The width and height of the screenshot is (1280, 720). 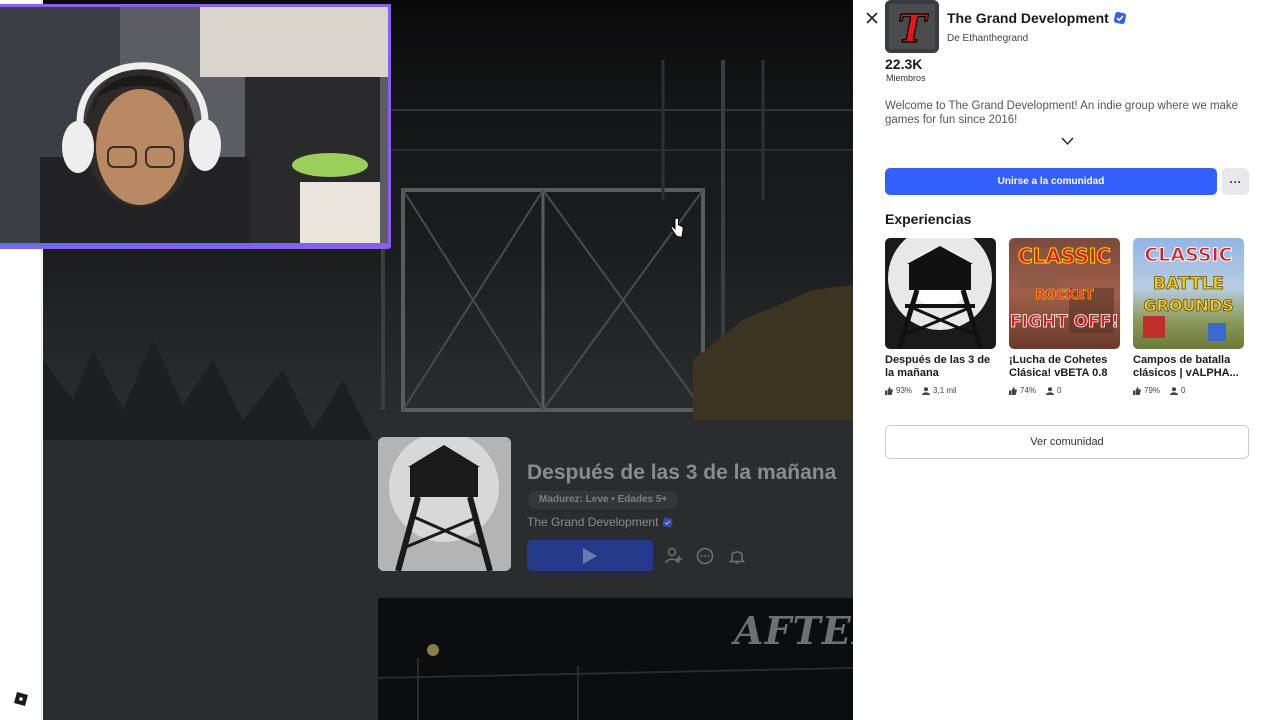 What do you see at coordinates (615, 659) in the screenshot?
I see `game-banner-image: AFTER 3` at bounding box center [615, 659].